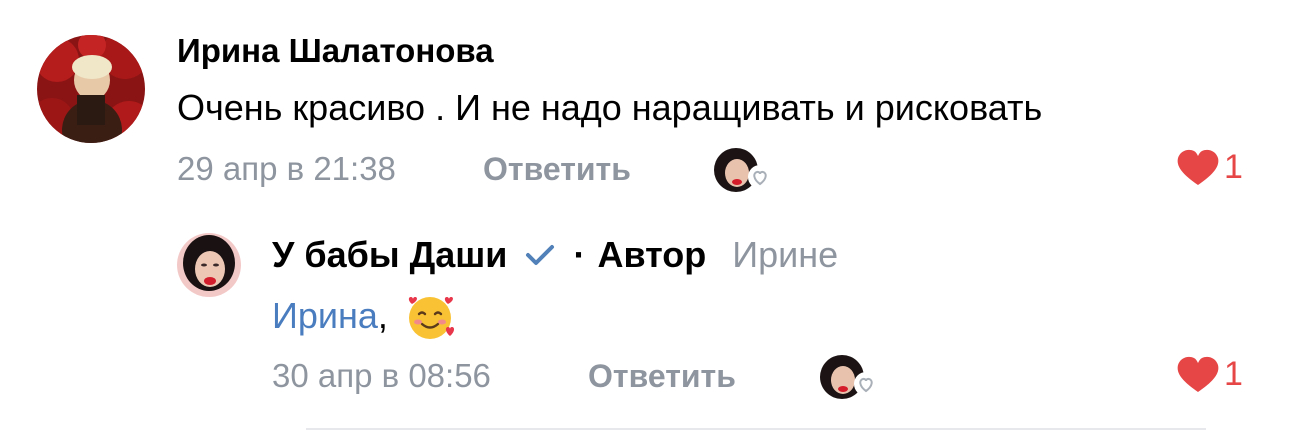  Describe the element at coordinates (335, 51) in the screenshot. I see `commenter-name: Ирина Шалатонова` at that location.